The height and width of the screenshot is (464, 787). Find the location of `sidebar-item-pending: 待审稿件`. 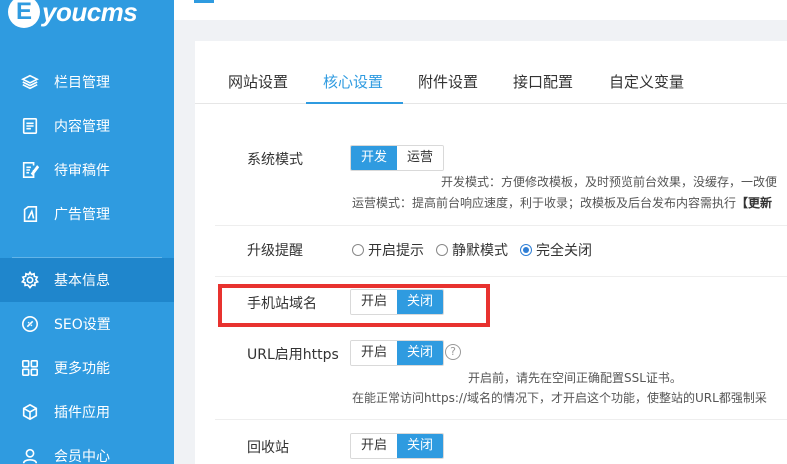

sidebar-item-pending: 待审稿件 is located at coordinates (87, 170).